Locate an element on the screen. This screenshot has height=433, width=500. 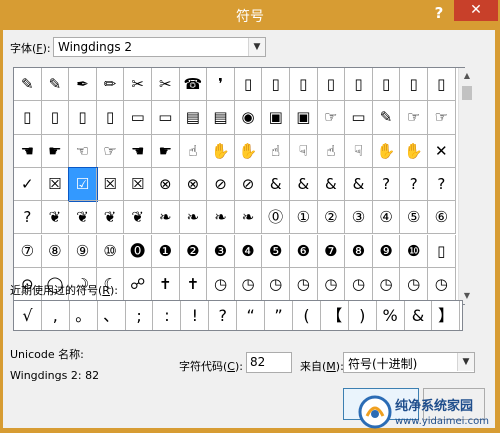
symbol-cell: ❾ is located at coordinates (386, 251).